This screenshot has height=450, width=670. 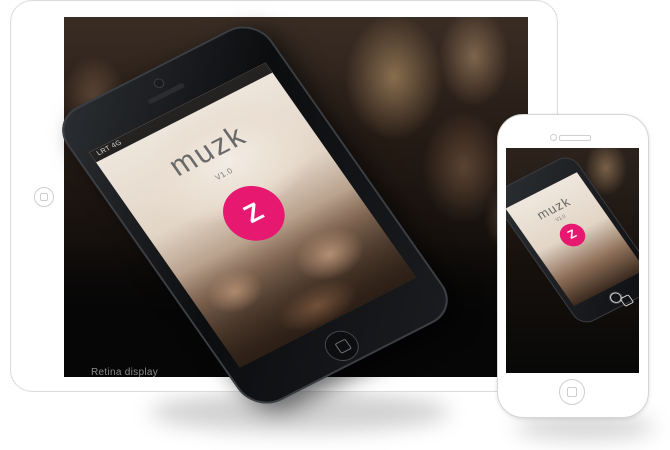 I want to click on mini-iphone-screen: muzk V1.0 Z, so click(x=572, y=239).